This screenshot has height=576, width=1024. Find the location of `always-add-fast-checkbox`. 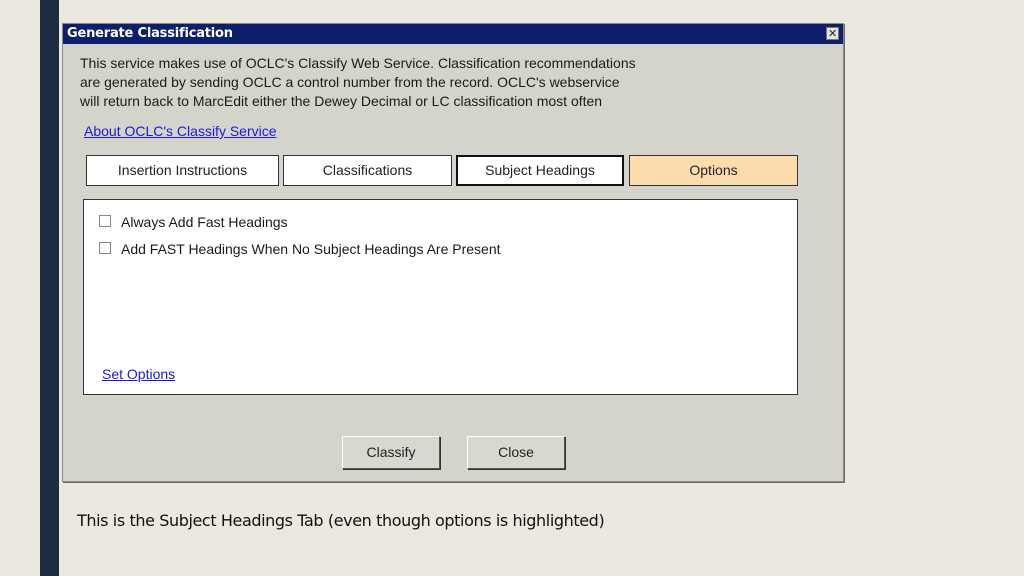

always-add-fast-checkbox is located at coordinates (105, 220).